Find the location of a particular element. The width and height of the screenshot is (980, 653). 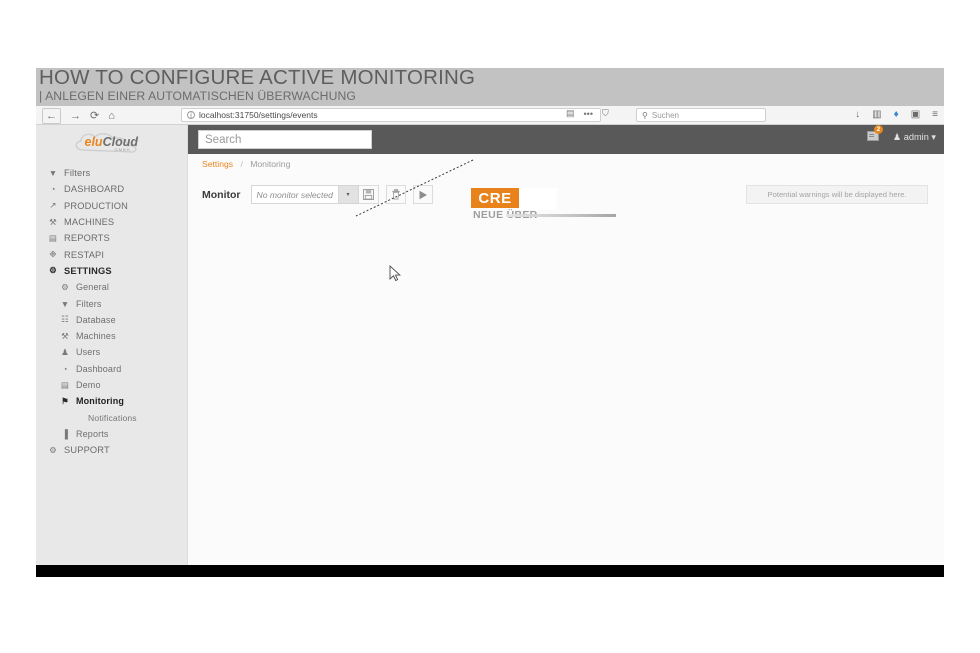

sidebar-item-label: Dashboard is located at coordinates (99, 368).